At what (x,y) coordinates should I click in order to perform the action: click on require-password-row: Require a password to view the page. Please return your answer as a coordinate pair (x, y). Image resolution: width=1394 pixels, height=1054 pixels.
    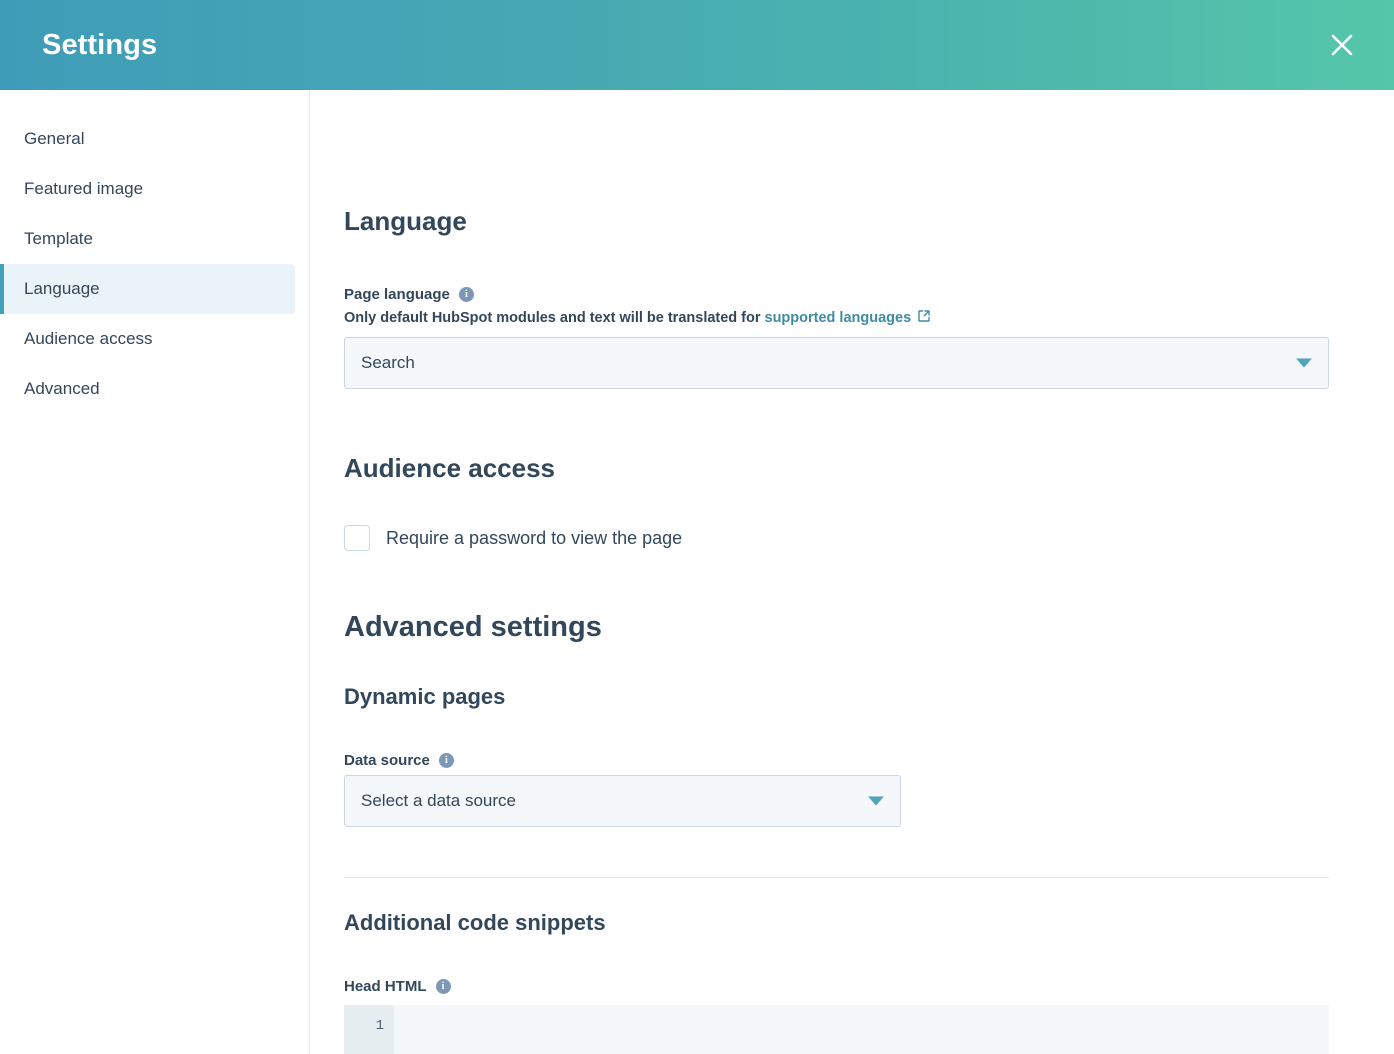
    Looking at the image, I should click on (837, 538).